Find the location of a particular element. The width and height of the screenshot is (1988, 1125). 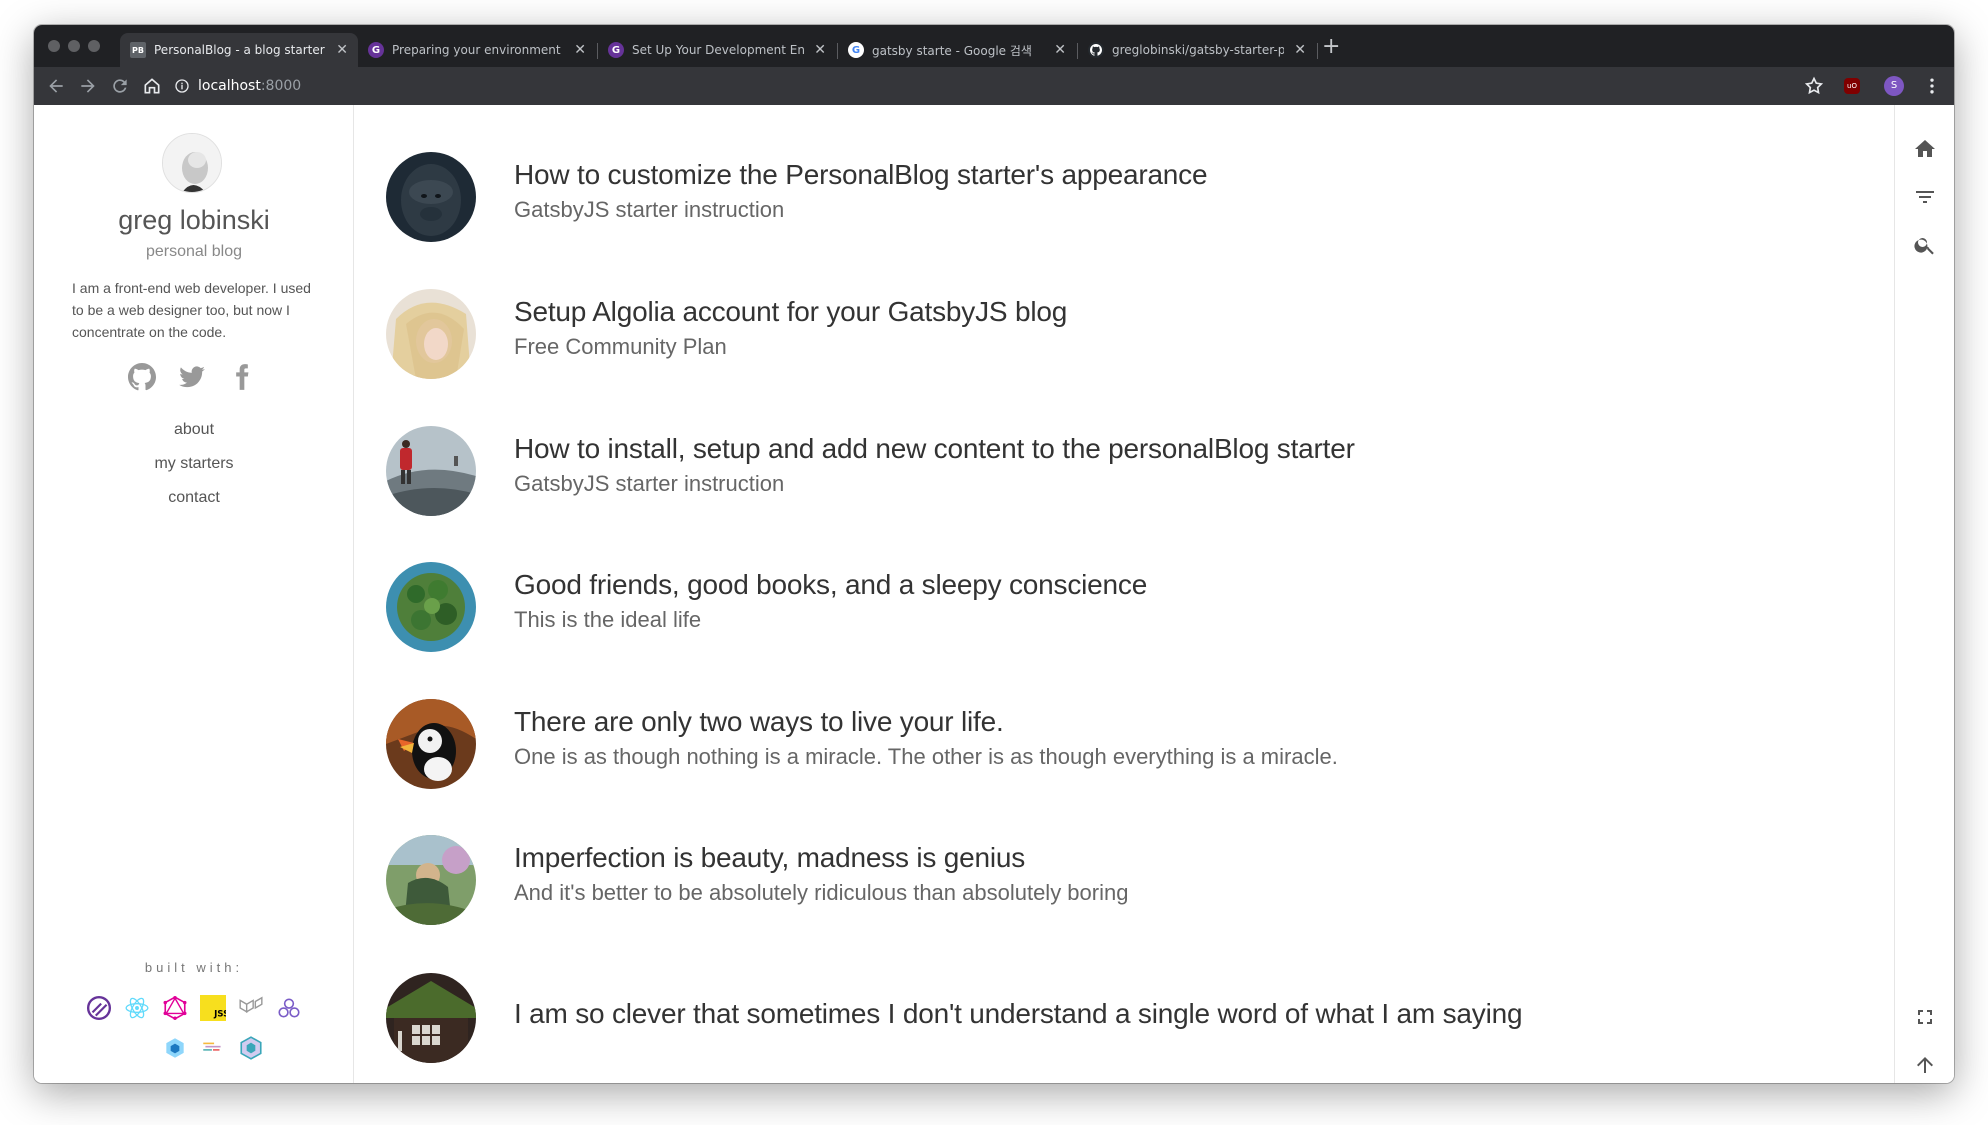

back-icon is located at coordinates (56, 86).